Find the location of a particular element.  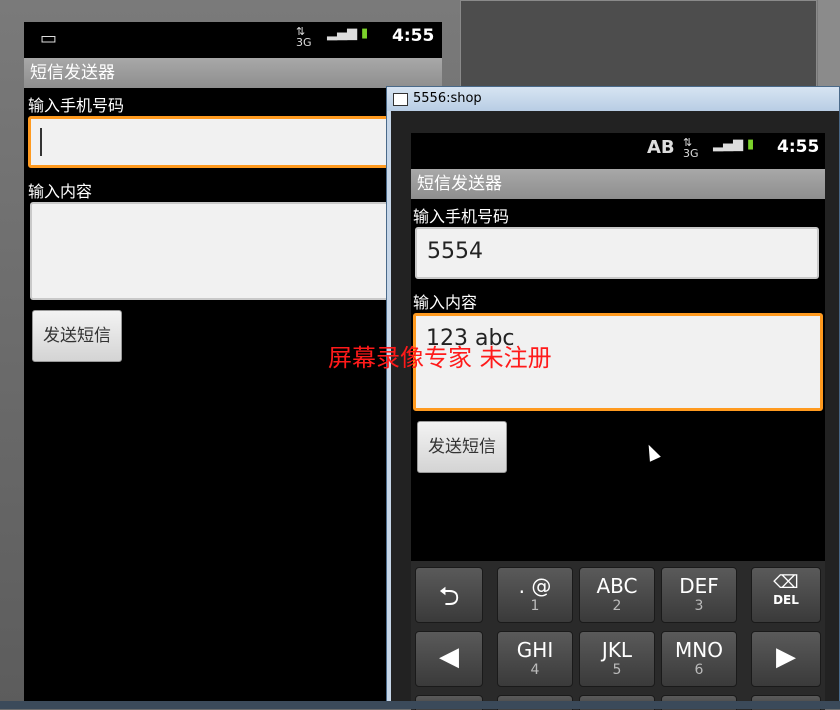

left-arrow-key: ◀ is located at coordinates (449, 659).